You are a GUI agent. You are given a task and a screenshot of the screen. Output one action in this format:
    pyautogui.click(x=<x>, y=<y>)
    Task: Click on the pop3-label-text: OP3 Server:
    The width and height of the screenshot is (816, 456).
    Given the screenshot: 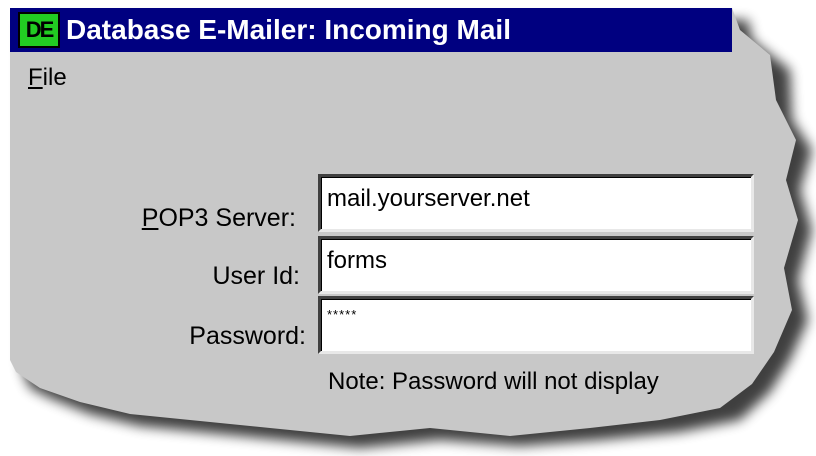 What is the action you would take?
    pyautogui.click(x=227, y=218)
    